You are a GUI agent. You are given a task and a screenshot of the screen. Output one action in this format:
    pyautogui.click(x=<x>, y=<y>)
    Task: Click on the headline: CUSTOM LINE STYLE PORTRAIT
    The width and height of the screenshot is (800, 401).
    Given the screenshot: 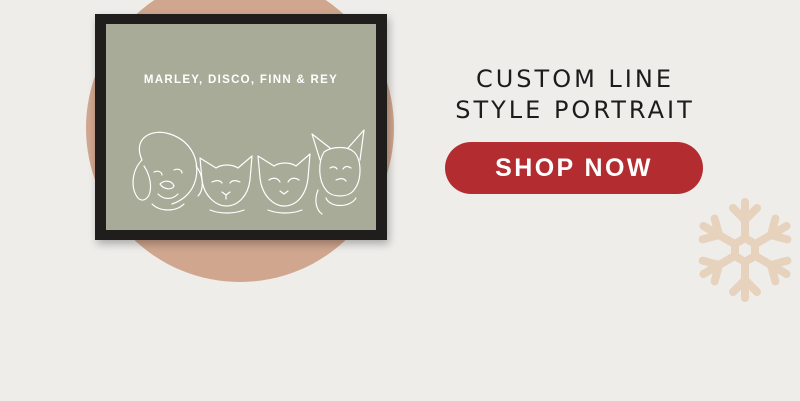 What is the action you would take?
    pyautogui.click(x=575, y=95)
    